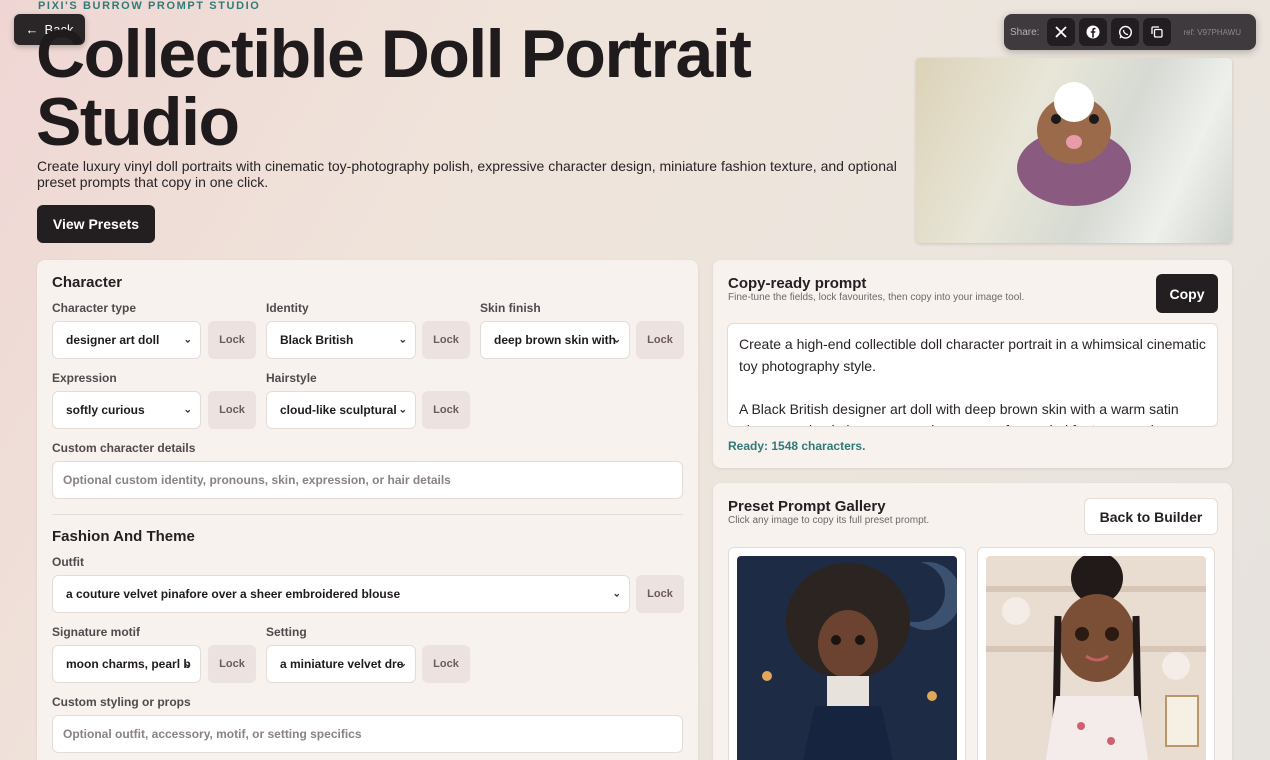 The width and height of the screenshot is (1270, 760). What do you see at coordinates (1093, 32) in the screenshot?
I see `facebook-share-icon` at bounding box center [1093, 32].